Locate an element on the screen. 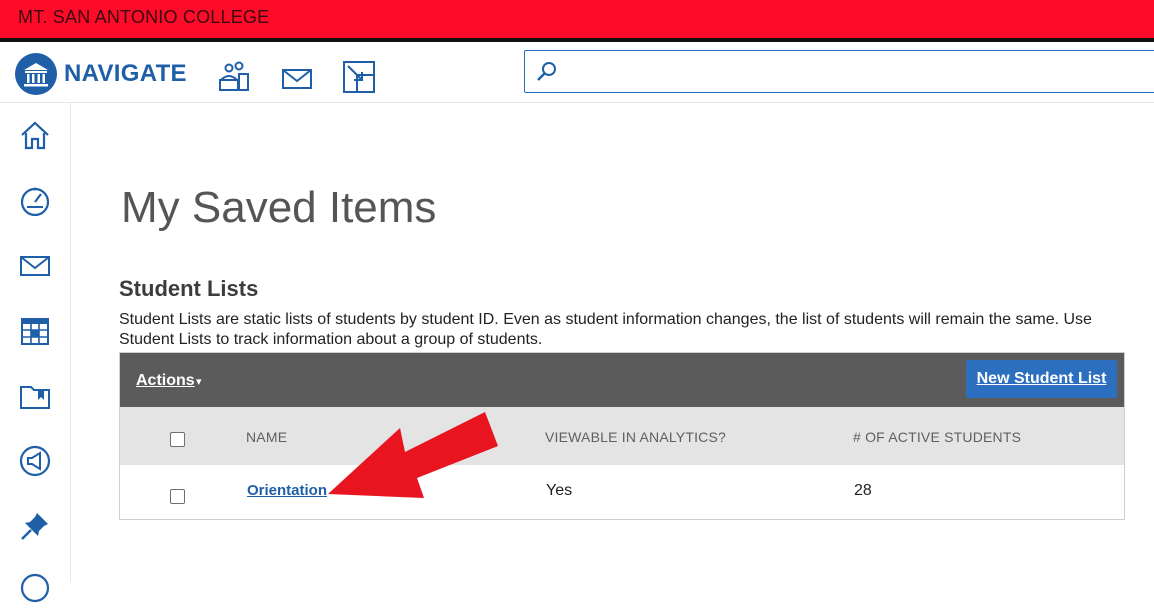 The width and height of the screenshot is (1154, 610). navigate-logo is located at coordinates (36, 74).